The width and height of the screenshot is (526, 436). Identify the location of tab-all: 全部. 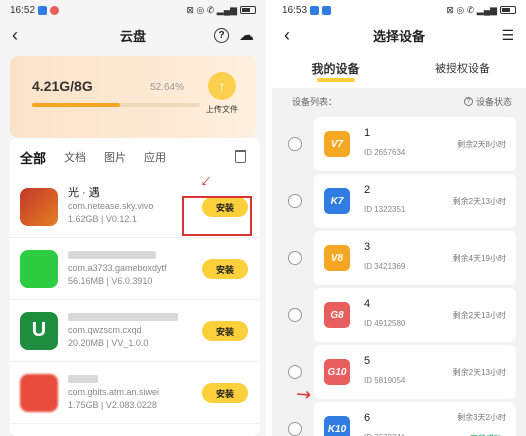
(33, 157).